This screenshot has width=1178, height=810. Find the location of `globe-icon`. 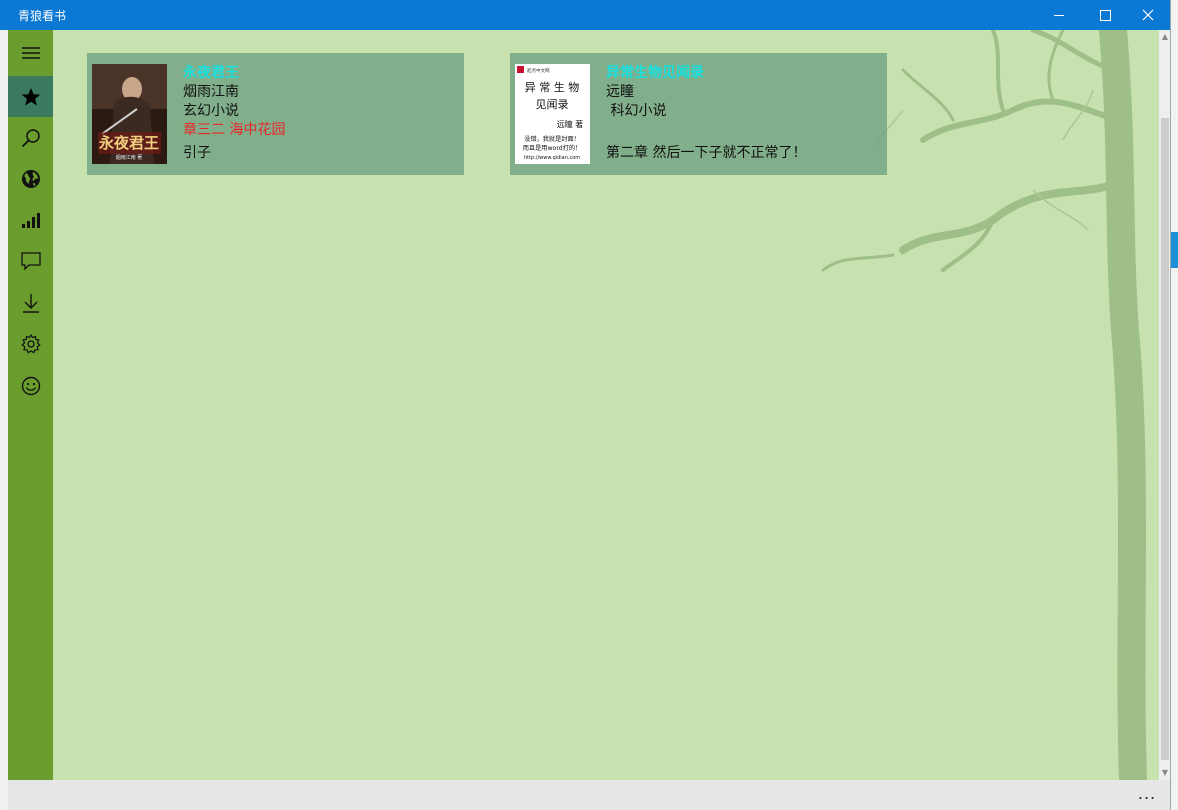

globe-icon is located at coordinates (30, 178).